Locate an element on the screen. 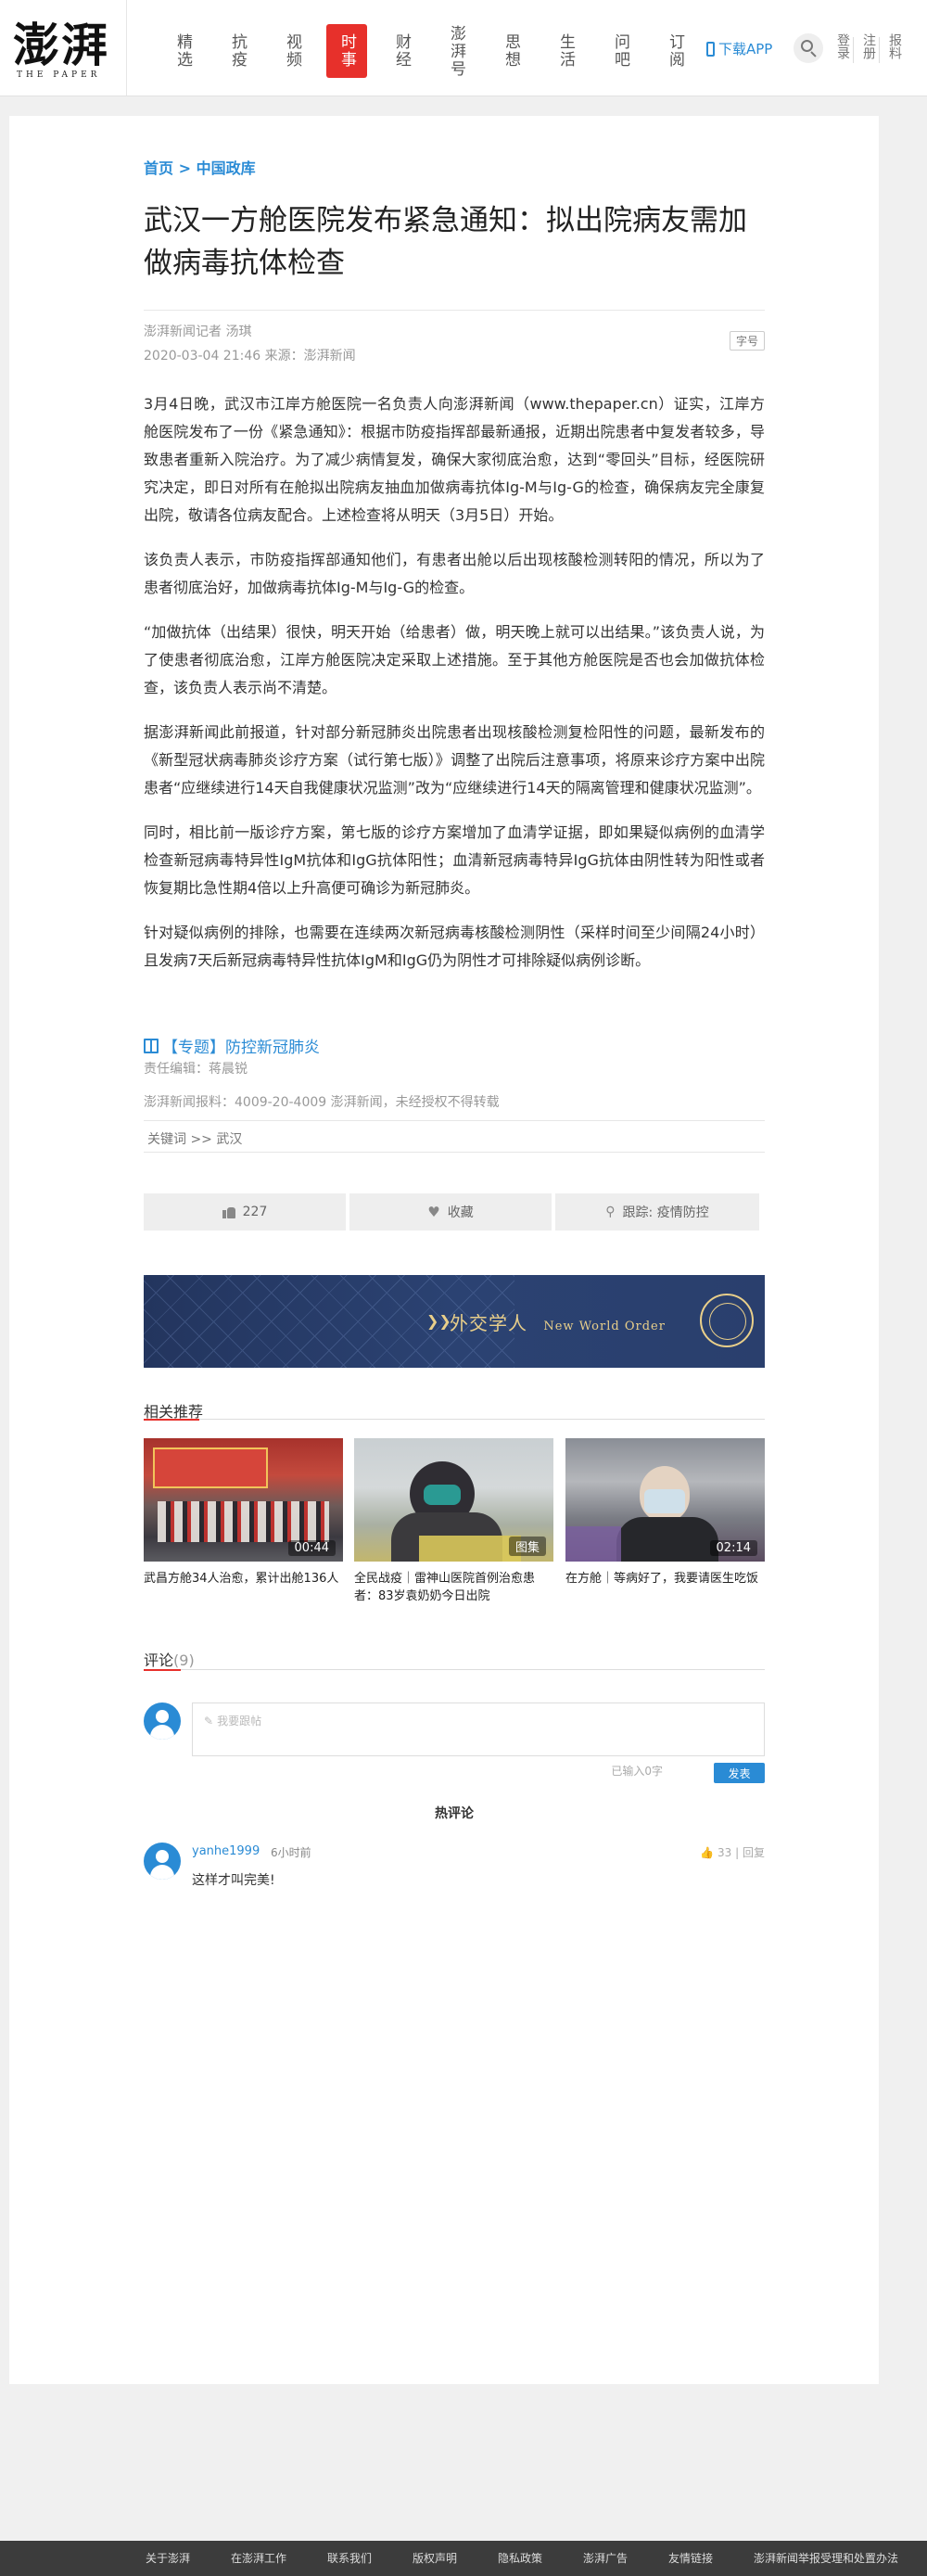 This screenshot has width=927, height=2576. article-title: 武汉一方舱医院发布紧急通知：拟出院病友需加做病毒抗体检查 is located at coordinates (445, 242).